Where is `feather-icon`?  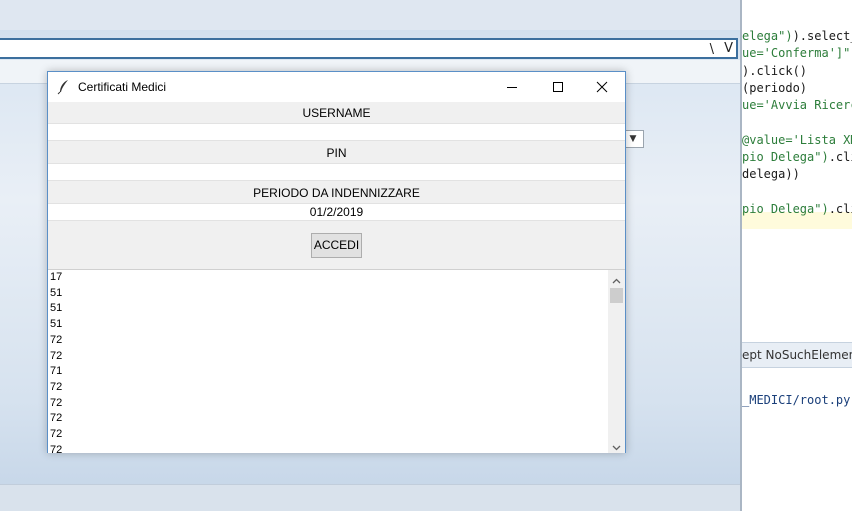
feather-icon is located at coordinates (64, 87).